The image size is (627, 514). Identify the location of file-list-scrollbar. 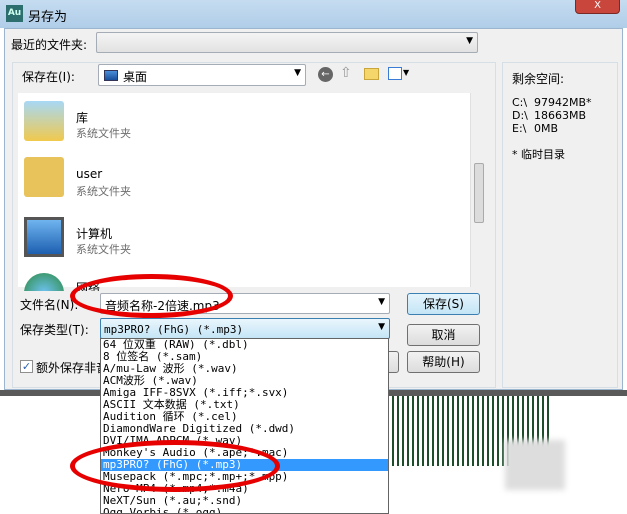
(478, 190).